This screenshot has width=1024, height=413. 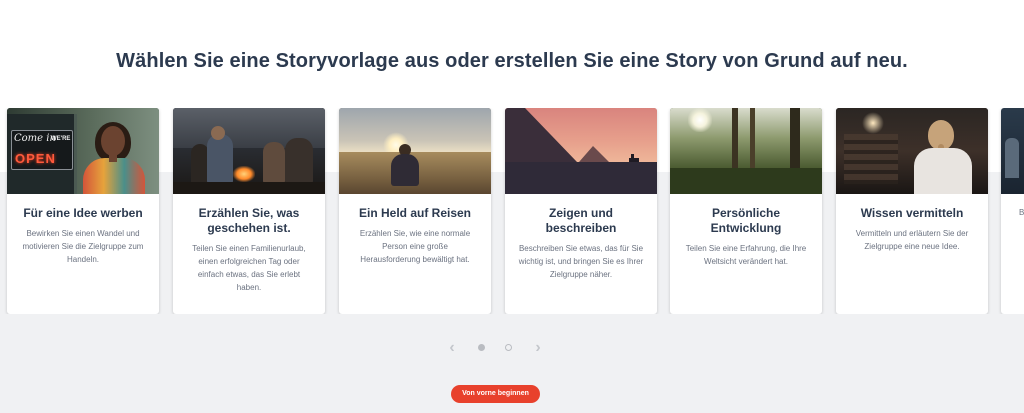 What do you see at coordinates (83, 151) in the screenshot?
I see `card-thumbnail-shop-owner: Come in WE'RE OPEN` at bounding box center [83, 151].